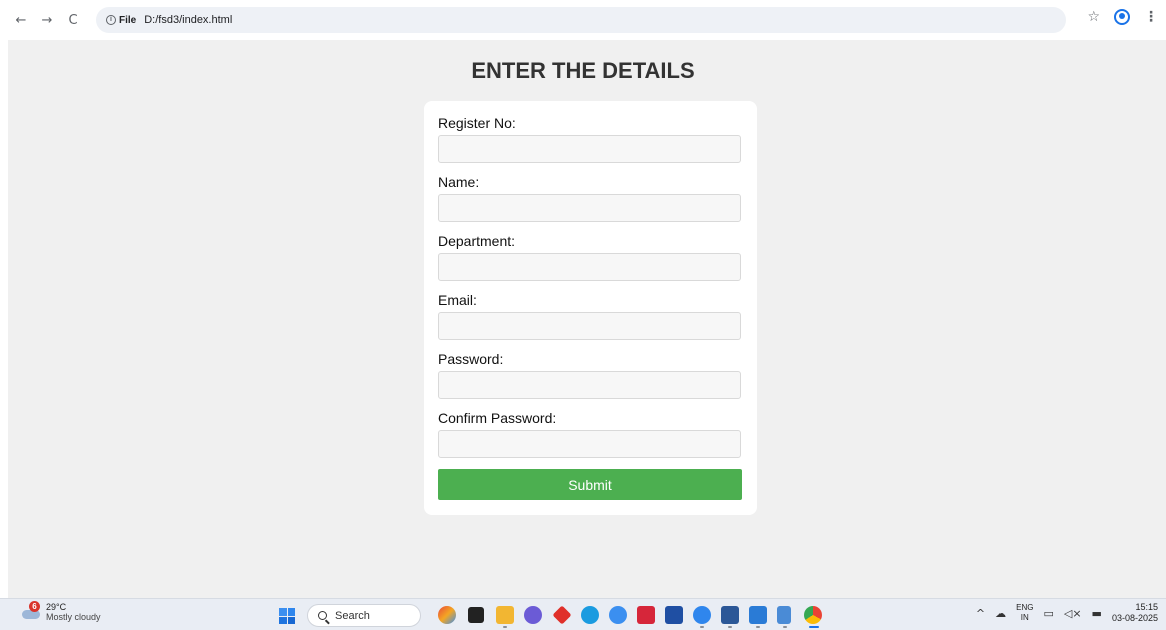  What do you see at coordinates (583, 70) in the screenshot?
I see `page-title: ENTER THE DETAILS` at bounding box center [583, 70].